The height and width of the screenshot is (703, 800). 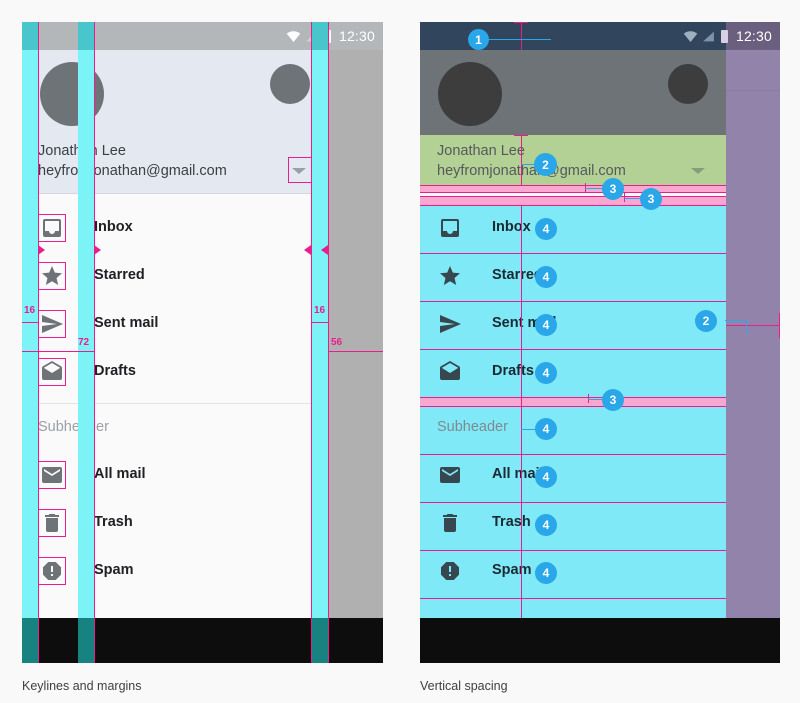 What do you see at coordinates (175, 403) in the screenshot?
I see `list-section-divider-left` at bounding box center [175, 403].